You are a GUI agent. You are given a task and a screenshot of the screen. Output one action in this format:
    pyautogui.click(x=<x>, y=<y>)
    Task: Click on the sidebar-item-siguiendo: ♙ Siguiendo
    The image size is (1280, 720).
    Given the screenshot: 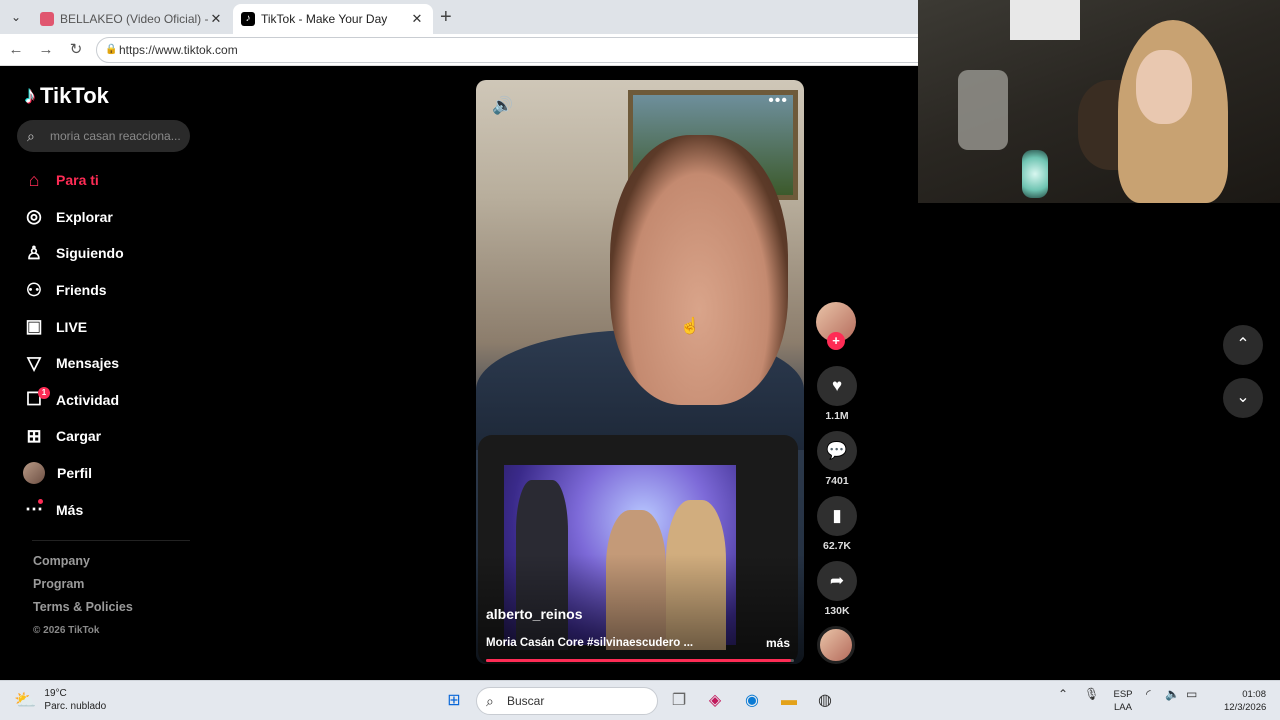 What is the action you would take?
    pyautogui.click(x=107, y=253)
    